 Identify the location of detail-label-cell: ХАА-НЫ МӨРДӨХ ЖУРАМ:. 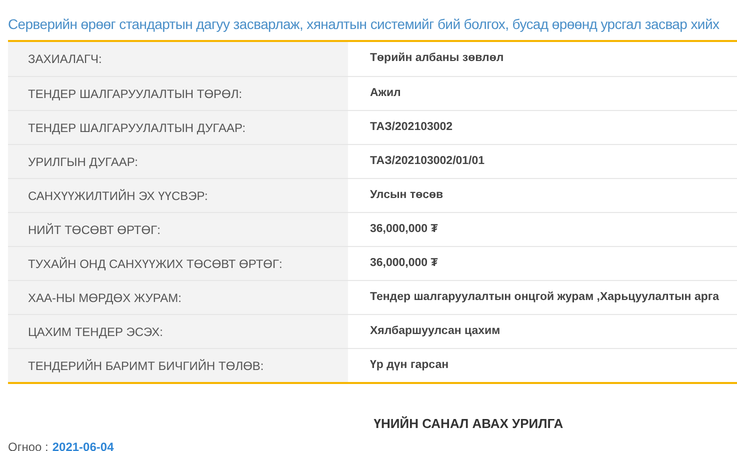
(178, 297).